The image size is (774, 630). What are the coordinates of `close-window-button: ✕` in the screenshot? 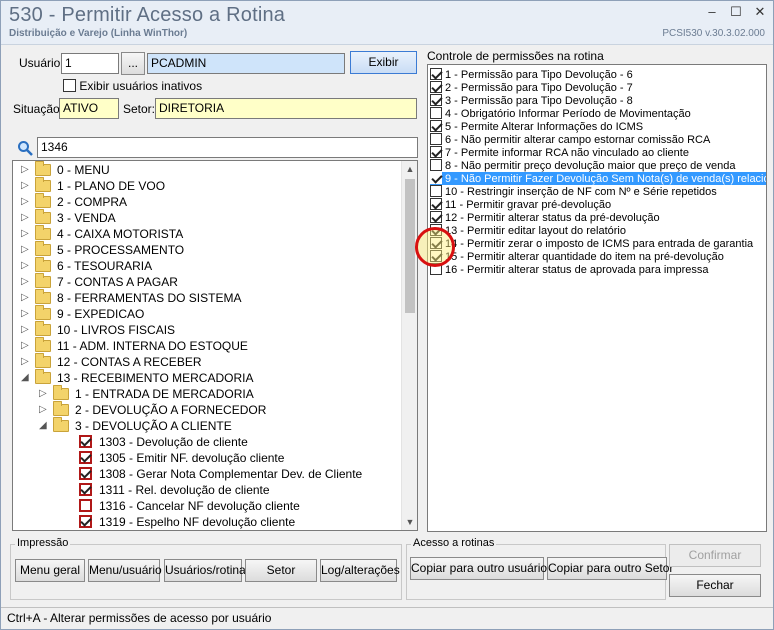 It's located at (760, 12).